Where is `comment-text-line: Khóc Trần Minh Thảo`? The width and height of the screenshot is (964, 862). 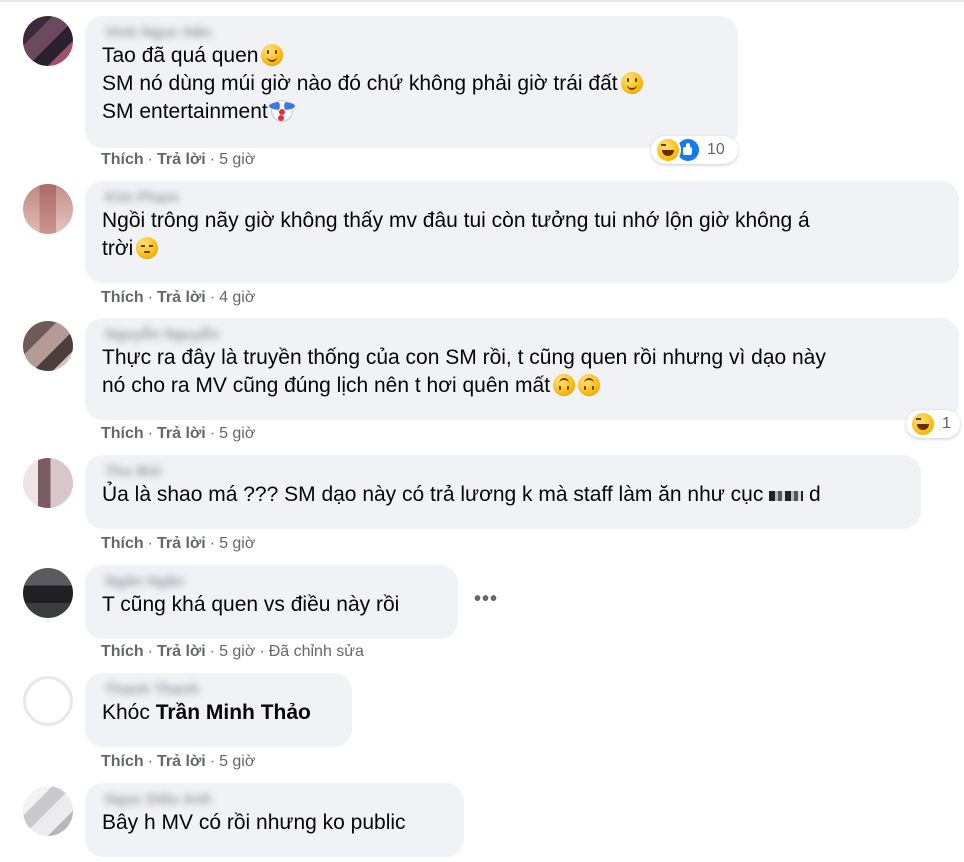 comment-text-line: Khóc Trần Minh Thảo is located at coordinates (206, 712).